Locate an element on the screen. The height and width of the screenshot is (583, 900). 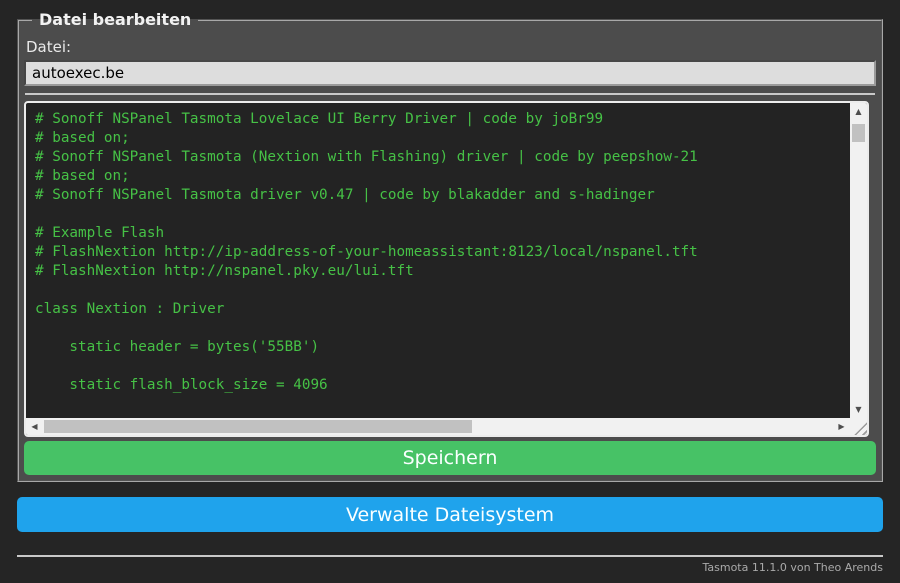
manage-filesystem-button: Verwalte Dateisystem is located at coordinates (450, 514).